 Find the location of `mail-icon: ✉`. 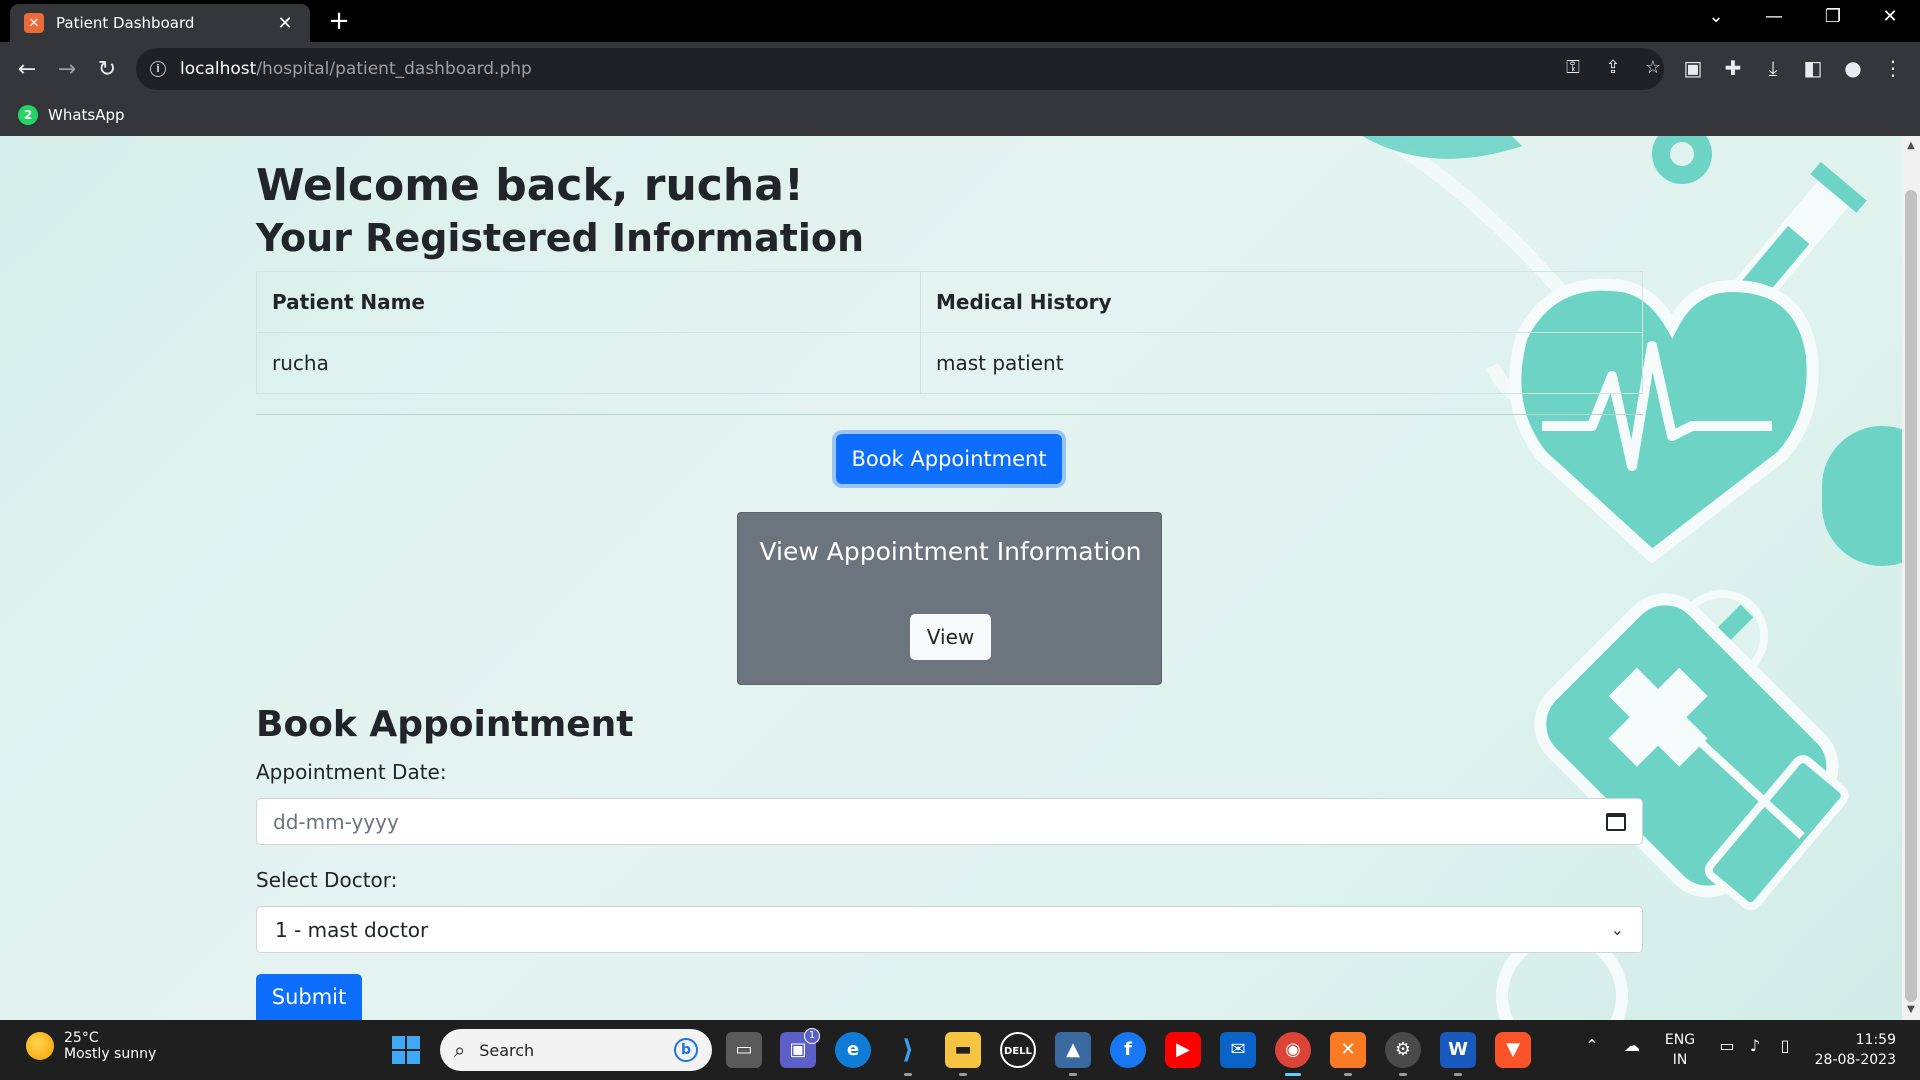

mail-icon: ✉ is located at coordinates (1238, 1050).